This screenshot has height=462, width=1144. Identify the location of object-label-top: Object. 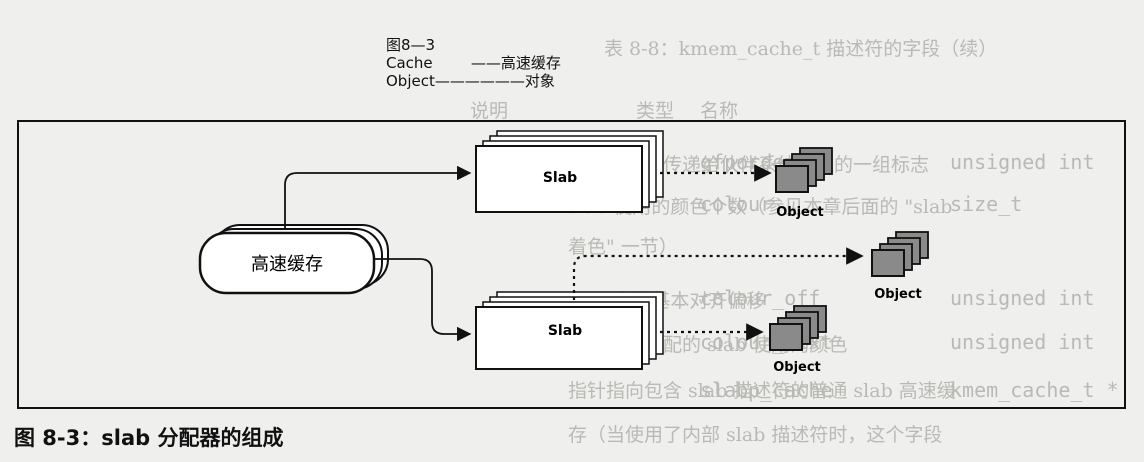
(800, 212).